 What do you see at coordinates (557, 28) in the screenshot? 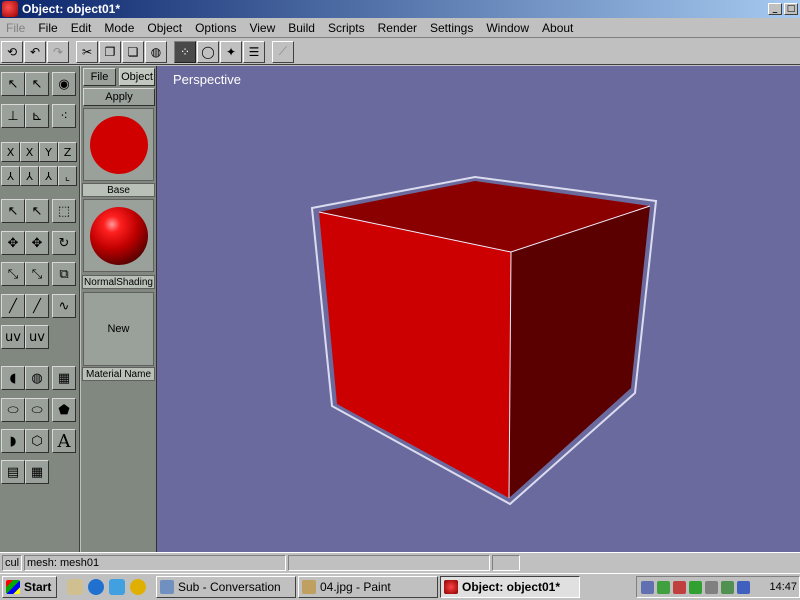
I see `menu-about: About` at bounding box center [557, 28].